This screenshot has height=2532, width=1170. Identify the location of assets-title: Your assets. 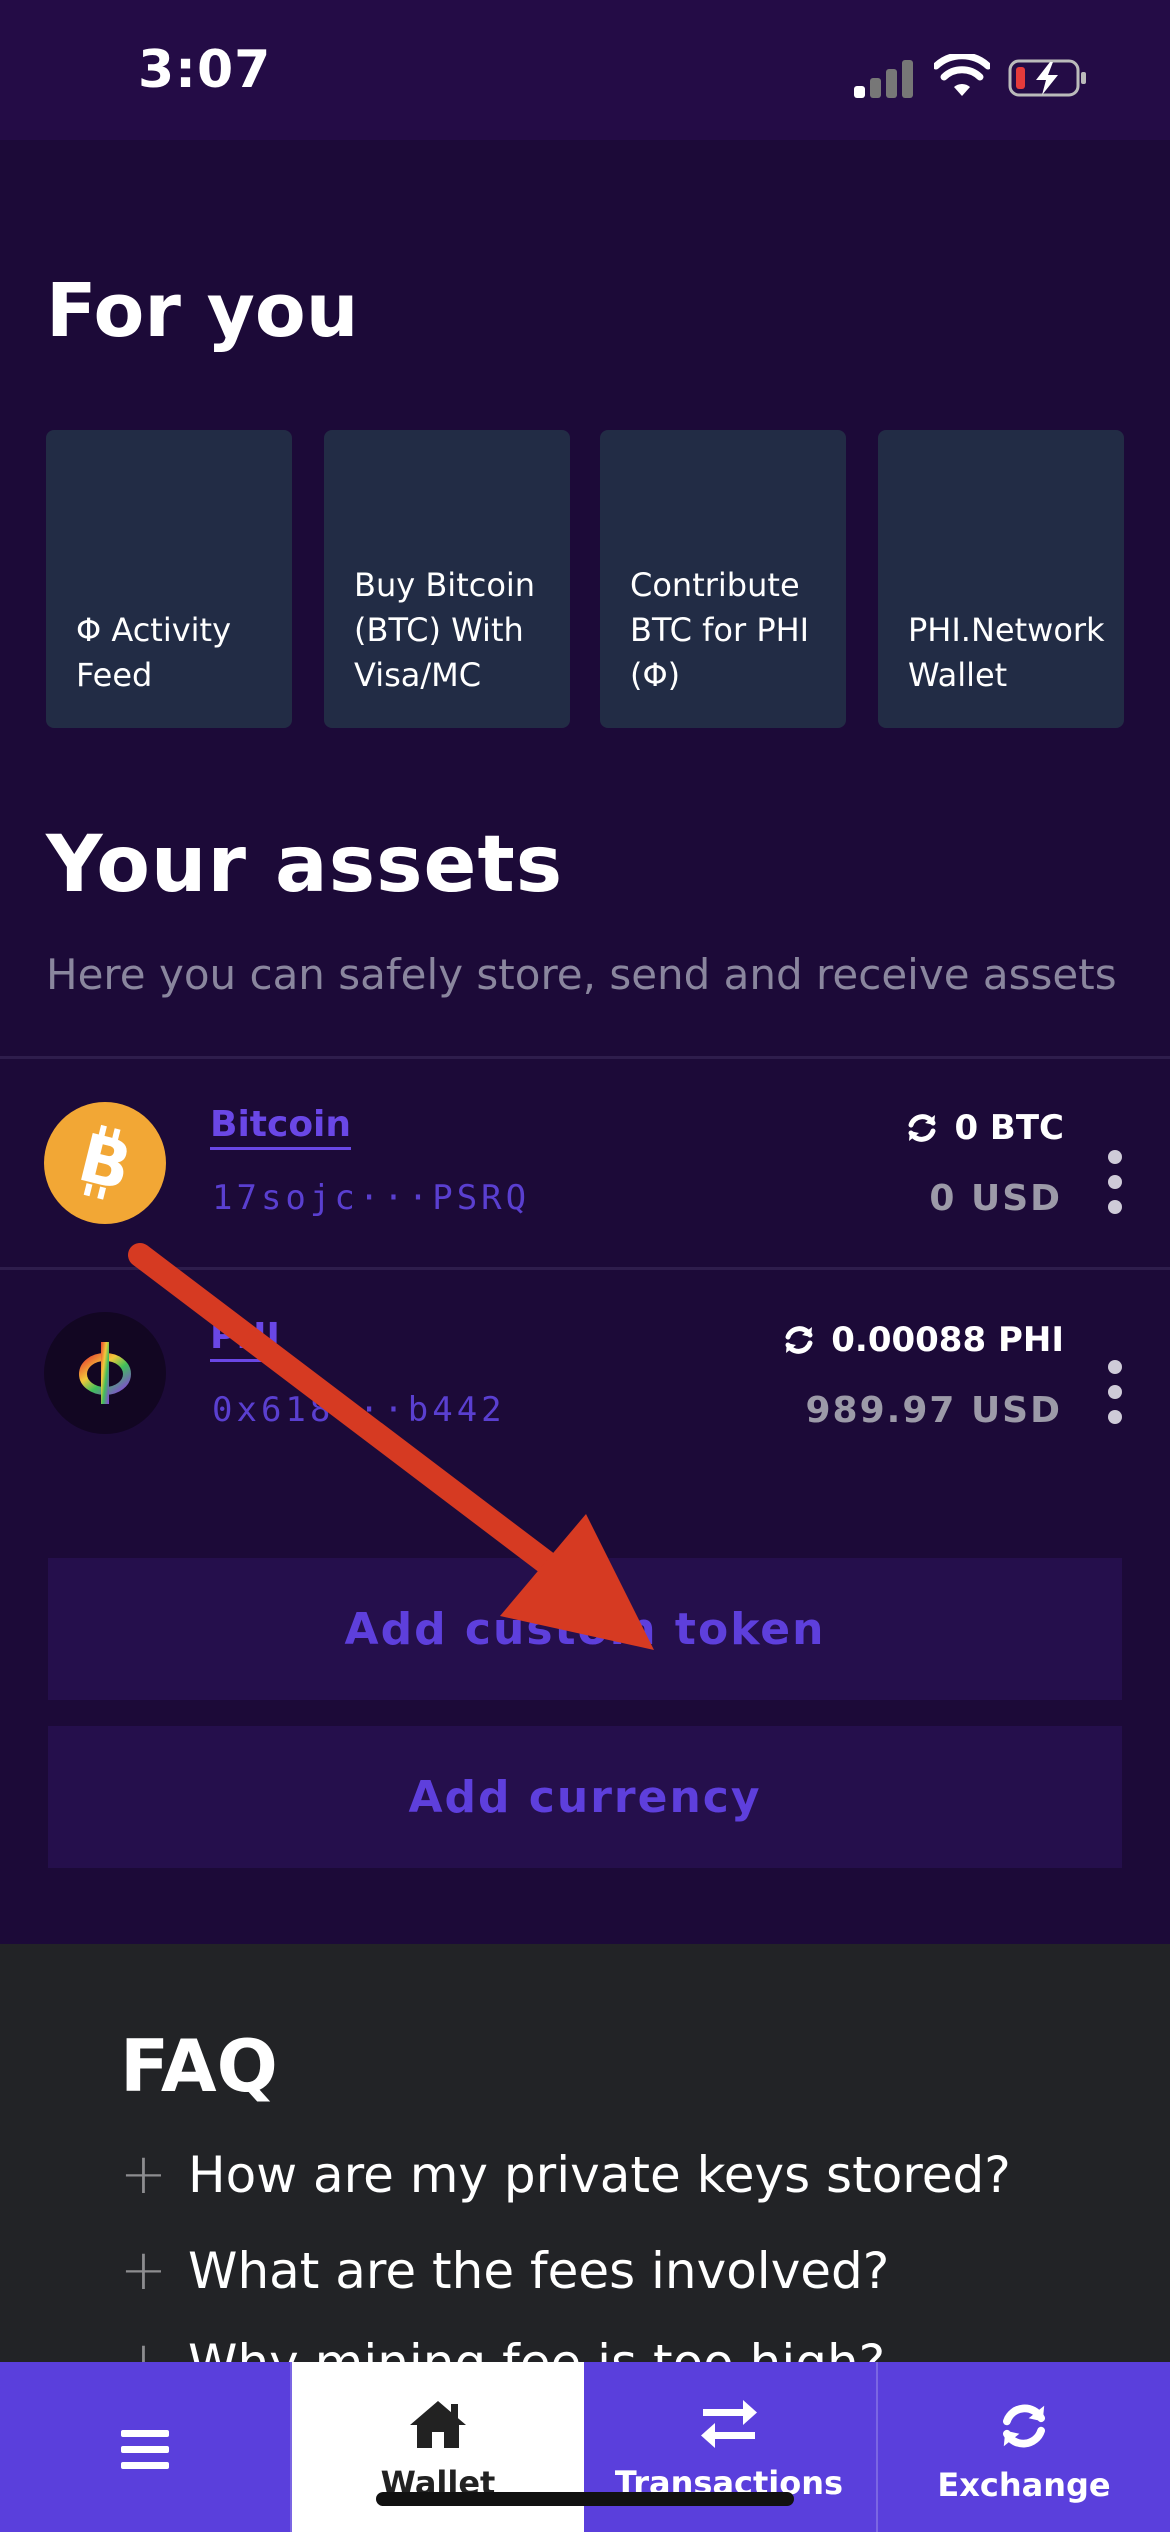
(305, 865).